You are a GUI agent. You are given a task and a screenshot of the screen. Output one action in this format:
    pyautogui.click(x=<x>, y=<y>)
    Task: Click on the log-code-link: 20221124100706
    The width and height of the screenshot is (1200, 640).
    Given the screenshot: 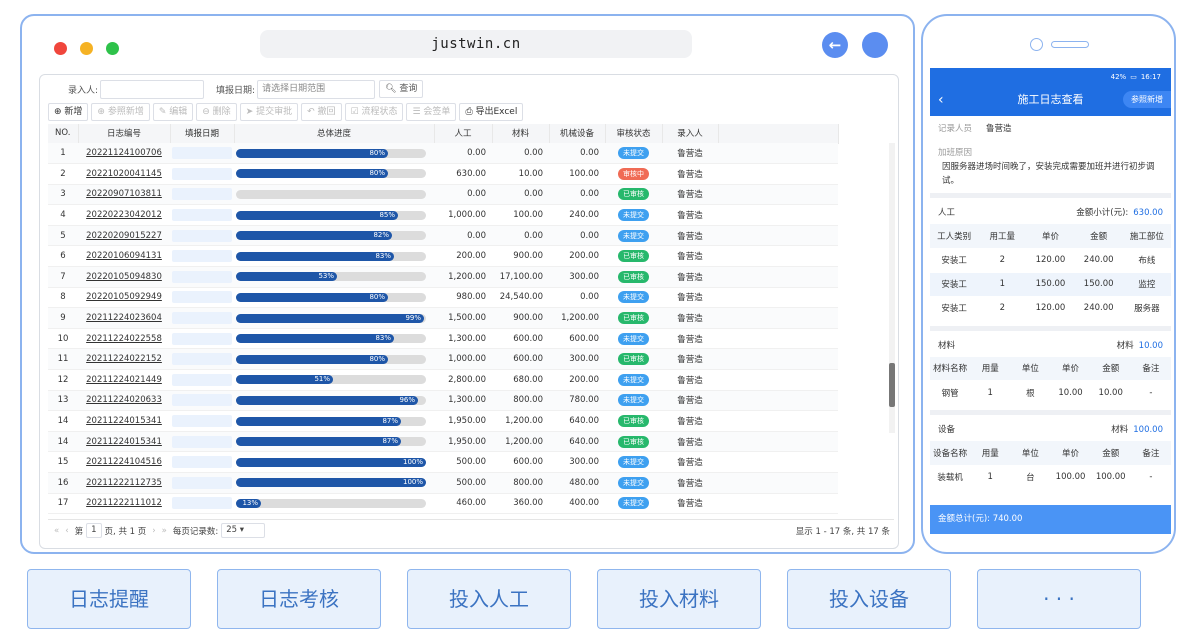 What is the action you would take?
    pyautogui.click(x=124, y=153)
    